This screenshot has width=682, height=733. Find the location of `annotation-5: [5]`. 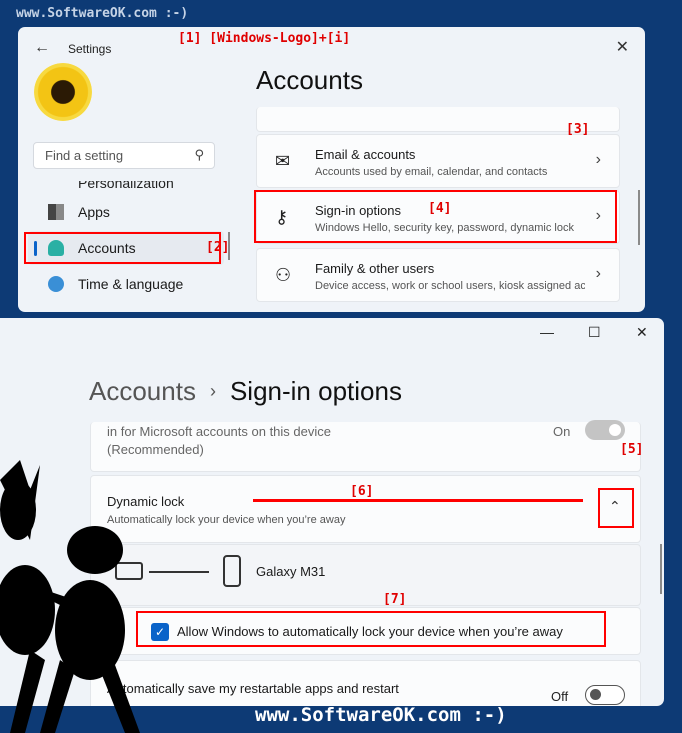

annotation-5: [5] is located at coordinates (632, 449).